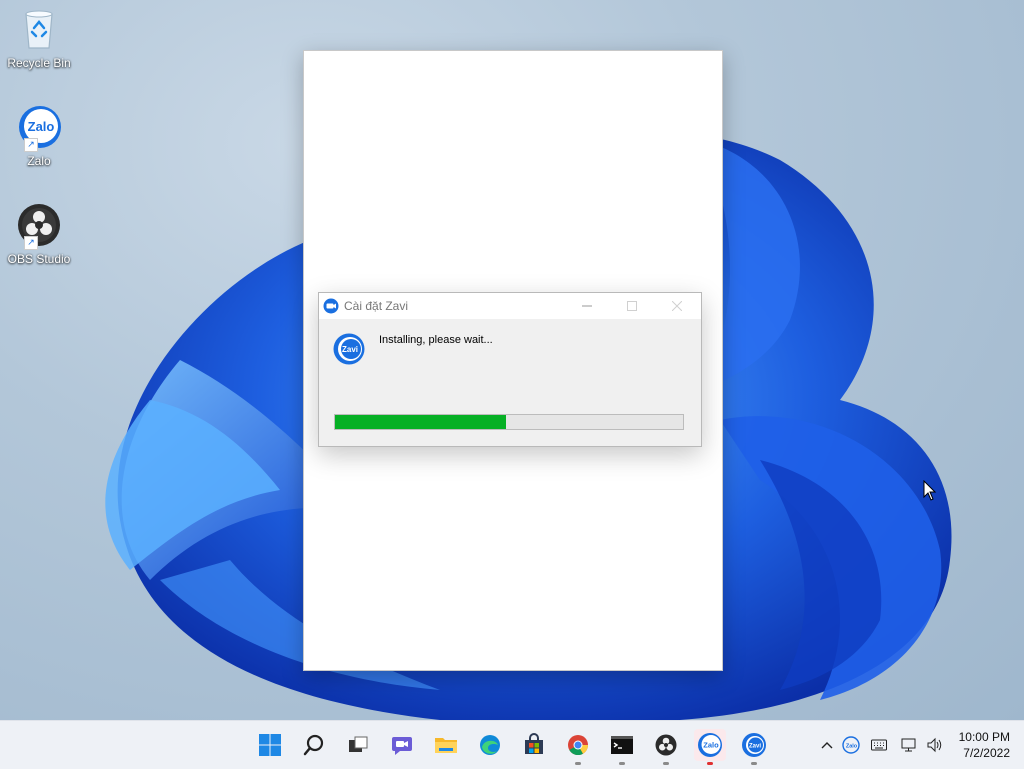 This screenshot has height=769, width=1024. Describe the element at coordinates (39, 259) in the screenshot. I see `desktop-icon-label: OBS Studio` at that location.